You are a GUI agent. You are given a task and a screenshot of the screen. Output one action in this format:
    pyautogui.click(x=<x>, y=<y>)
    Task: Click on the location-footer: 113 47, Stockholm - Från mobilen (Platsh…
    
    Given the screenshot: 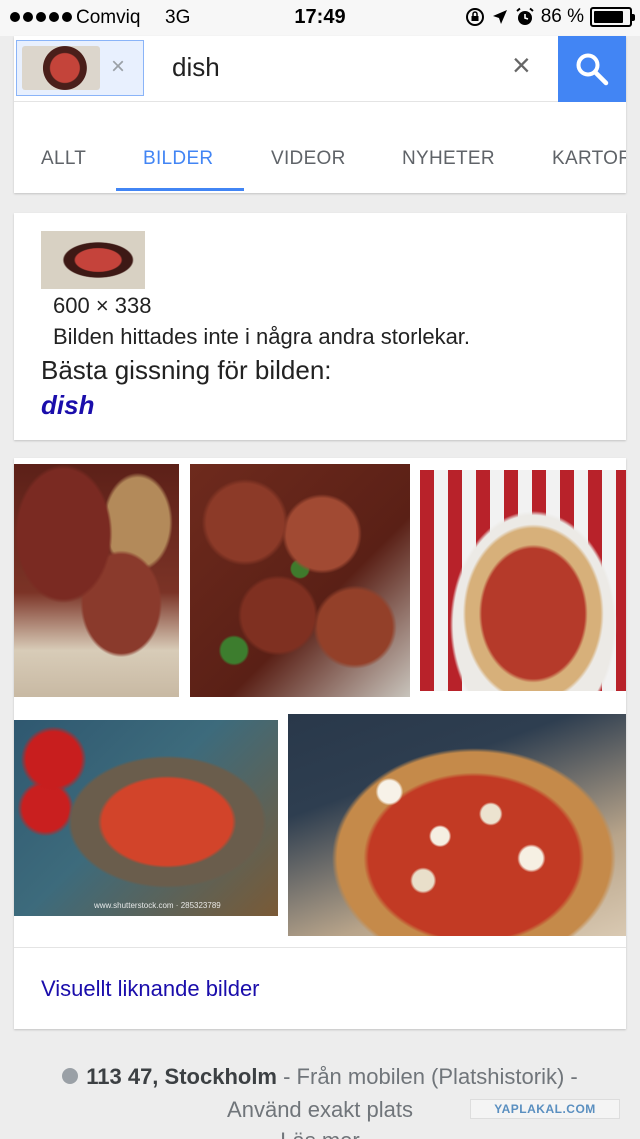 What is the action you would take?
    pyautogui.click(x=320, y=1077)
    